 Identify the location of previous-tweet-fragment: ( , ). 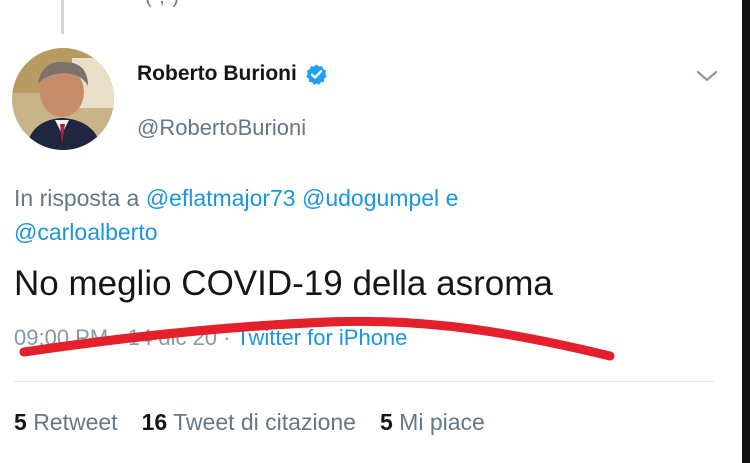
(162, 4).